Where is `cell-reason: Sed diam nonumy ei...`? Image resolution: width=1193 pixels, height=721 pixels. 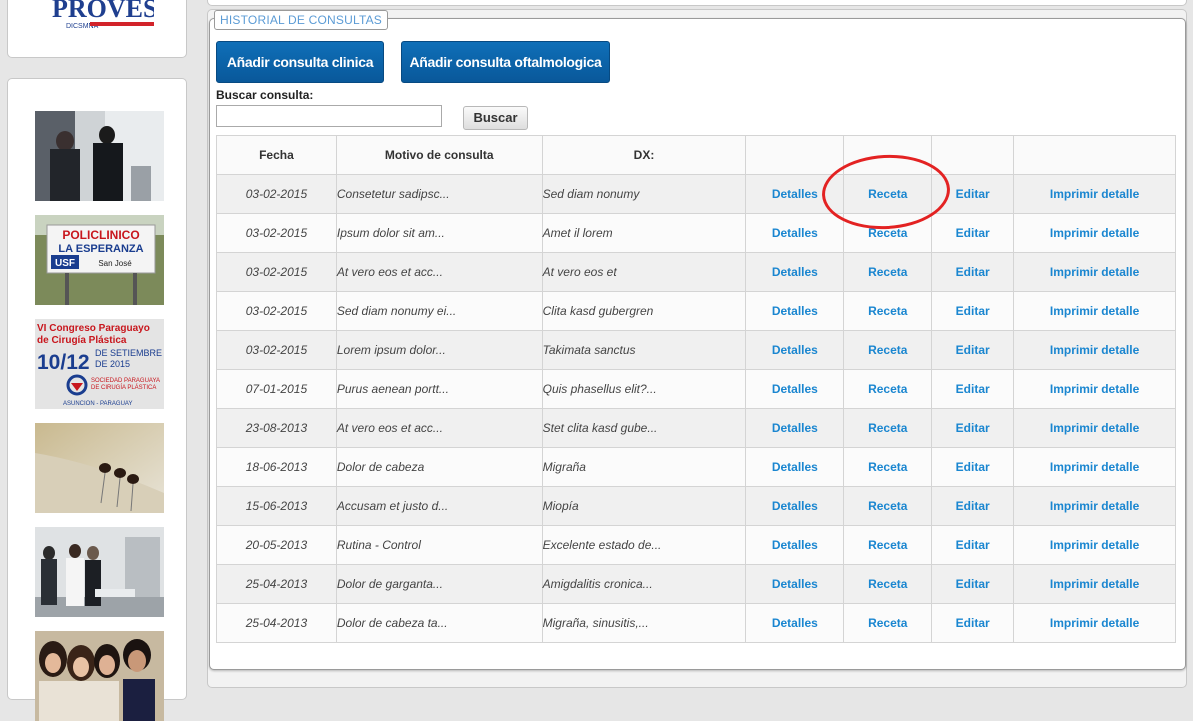 cell-reason: Sed diam nonumy ei... is located at coordinates (439, 311).